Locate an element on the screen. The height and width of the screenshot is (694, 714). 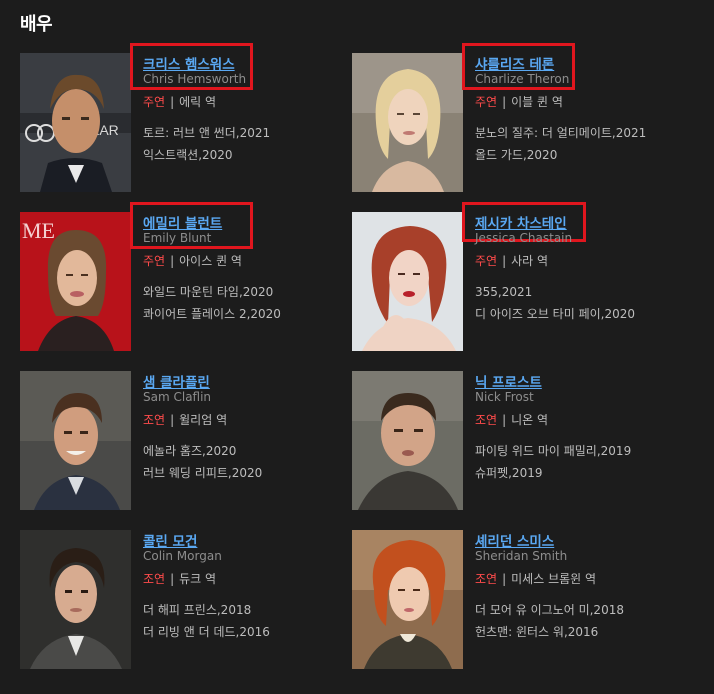
actor-english-name: Chris Hemsworth is located at coordinates (195, 79).